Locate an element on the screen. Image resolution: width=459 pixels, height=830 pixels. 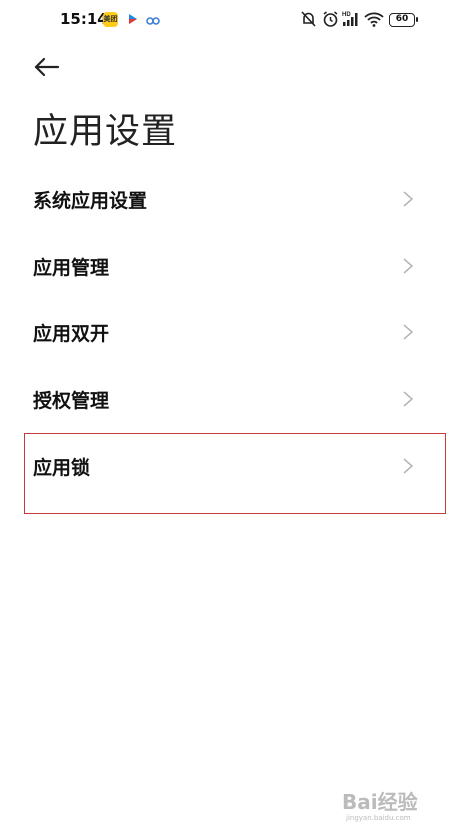
wifi-icon is located at coordinates (374, 19).